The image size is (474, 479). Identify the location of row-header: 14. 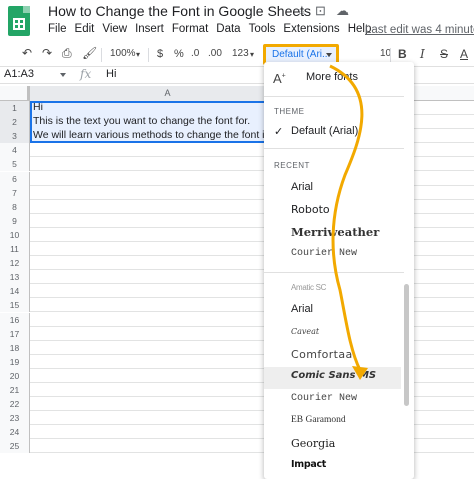
(15, 291).